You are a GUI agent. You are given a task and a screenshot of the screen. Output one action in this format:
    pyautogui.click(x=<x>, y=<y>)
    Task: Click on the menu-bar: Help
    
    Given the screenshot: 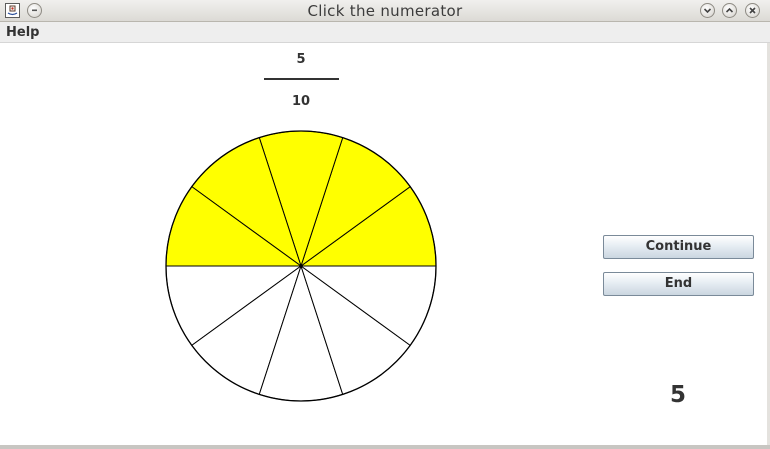 What is the action you would take?
    pyautogui.click(x=385, y=32)
    